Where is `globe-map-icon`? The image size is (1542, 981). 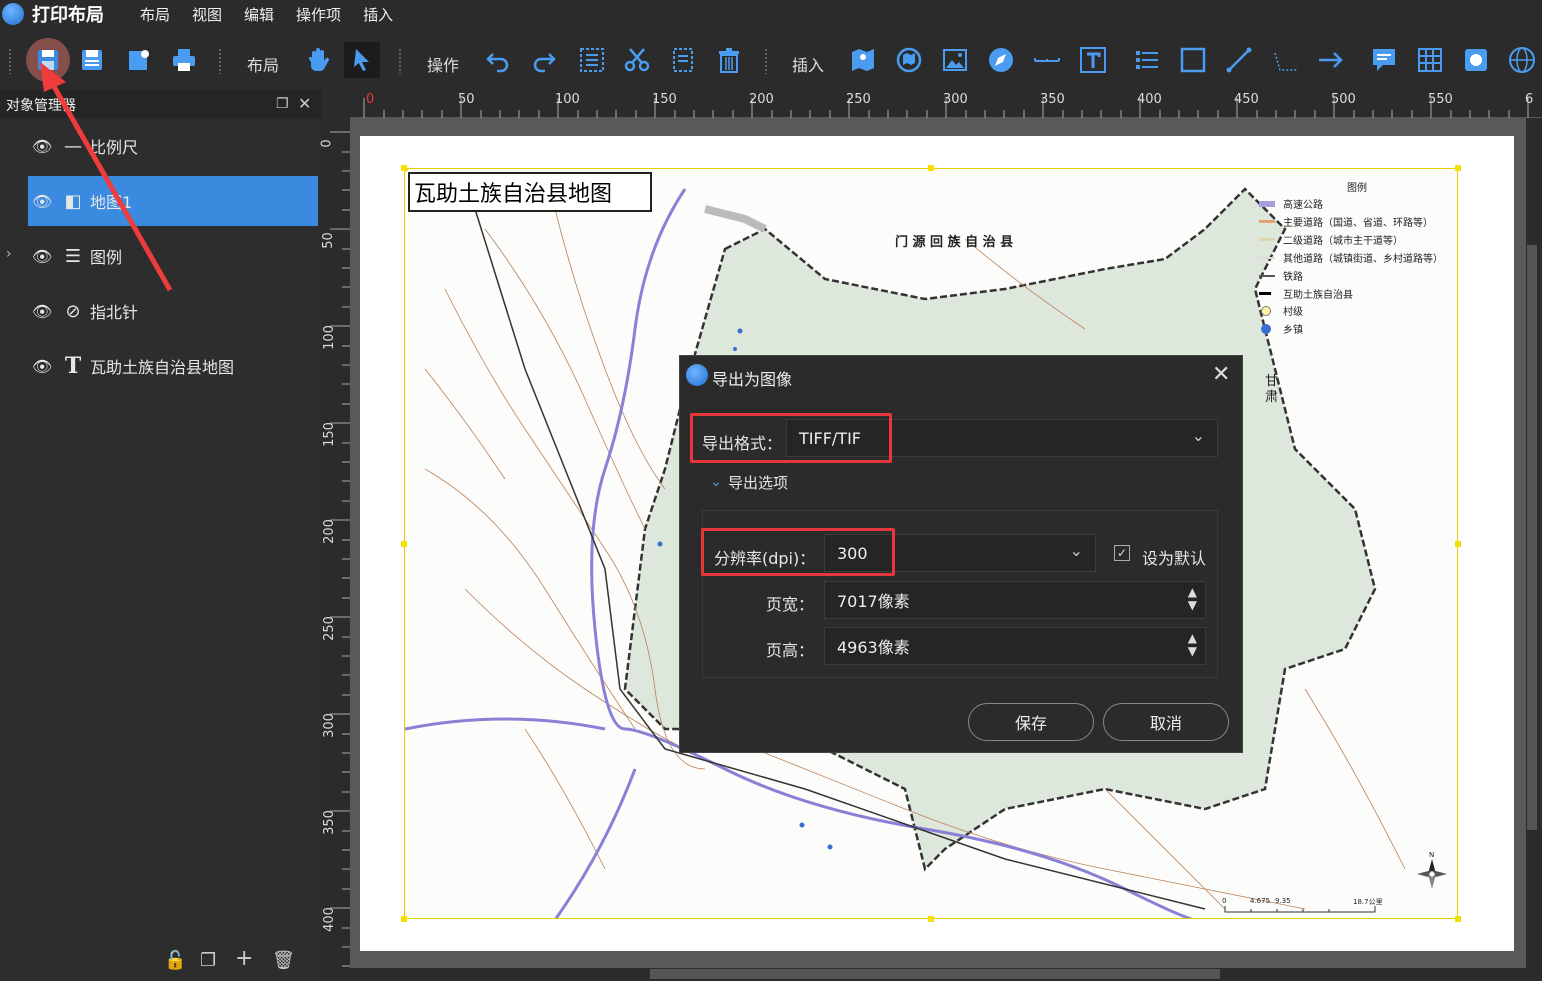 globe-map-icon is located at coordinates (909, 60).